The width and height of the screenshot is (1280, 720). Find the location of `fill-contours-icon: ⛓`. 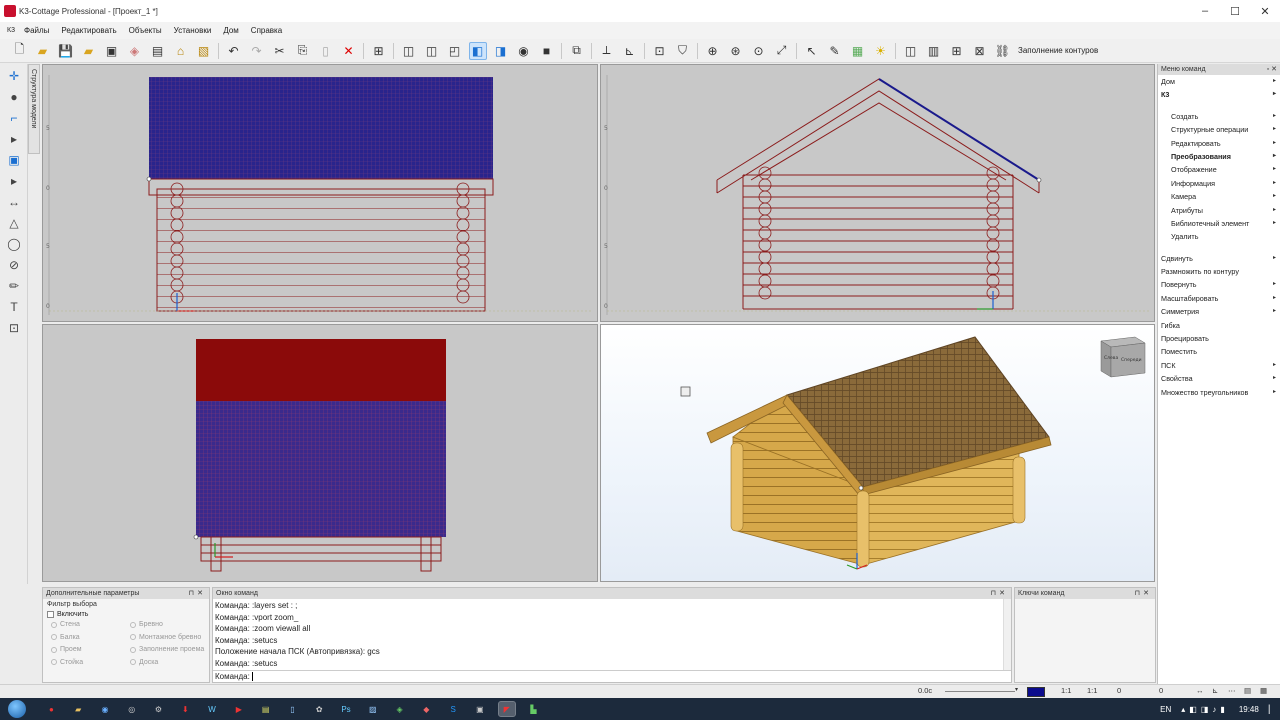

fill-contours-icon: ⛓ is located at coordinates (1003, 51).